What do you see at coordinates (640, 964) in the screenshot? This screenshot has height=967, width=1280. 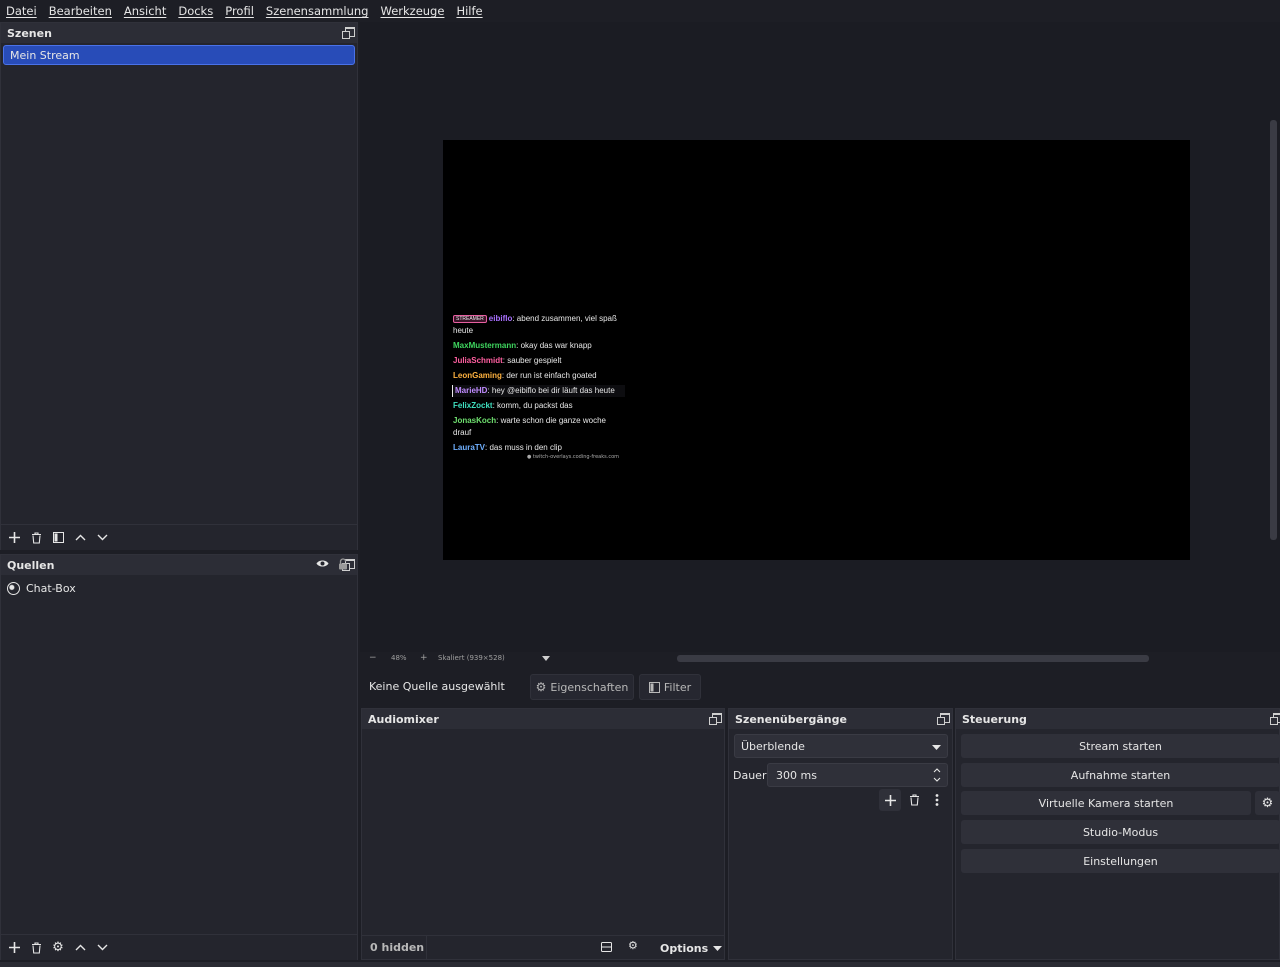 I see `bottom-statusbar` at bounding box center [640, 964].